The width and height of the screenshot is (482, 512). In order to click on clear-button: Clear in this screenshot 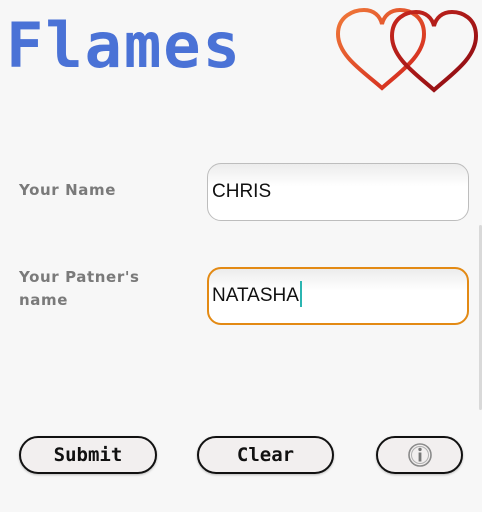, I will do `click(265, 455)`.